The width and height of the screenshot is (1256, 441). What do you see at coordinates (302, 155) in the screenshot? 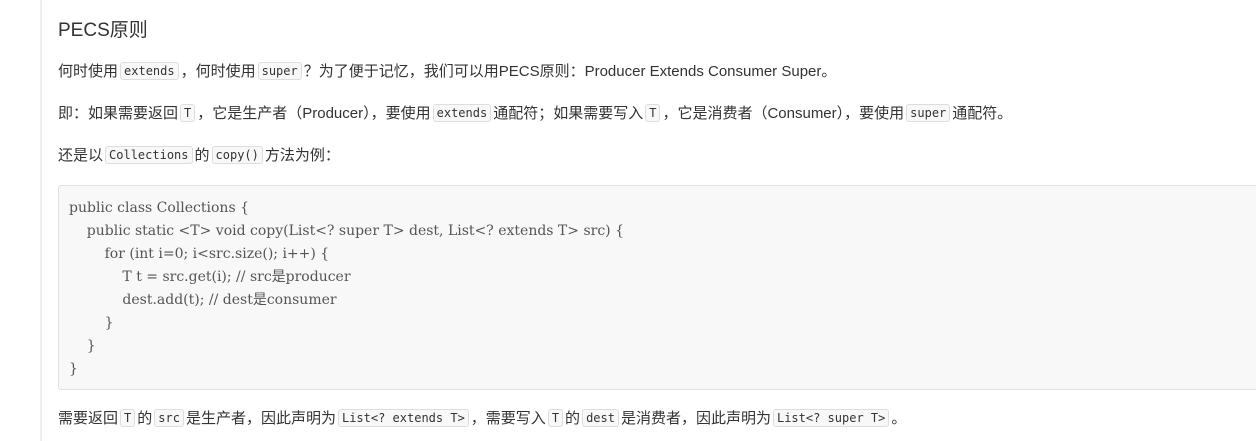
I see `text-segment: 方法为例：` at bounding box center [302, 155].